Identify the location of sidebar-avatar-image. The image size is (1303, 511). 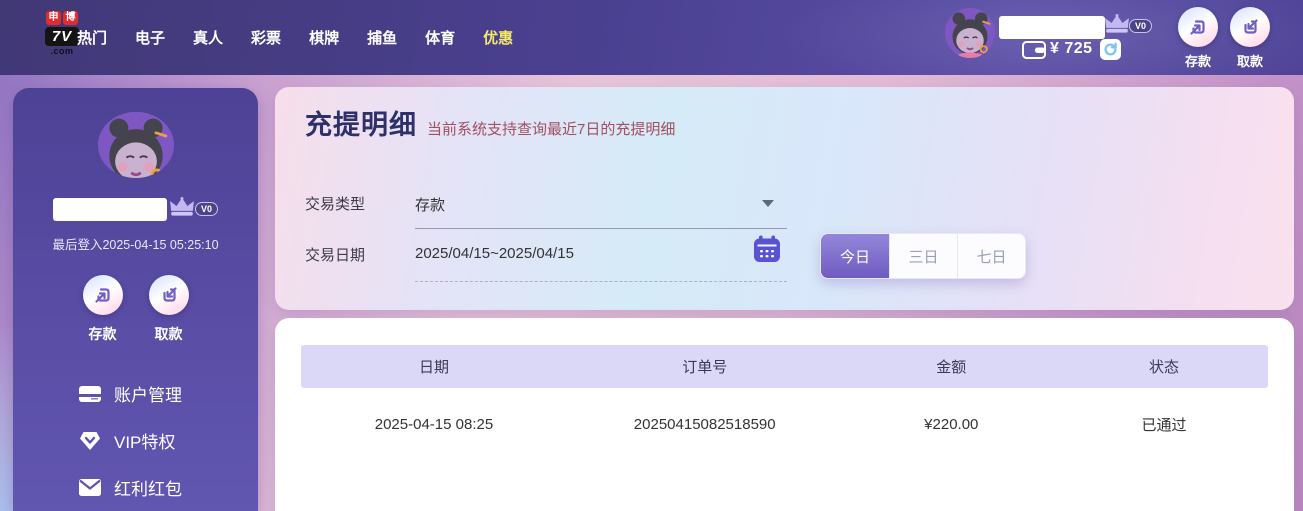
(135, 145).